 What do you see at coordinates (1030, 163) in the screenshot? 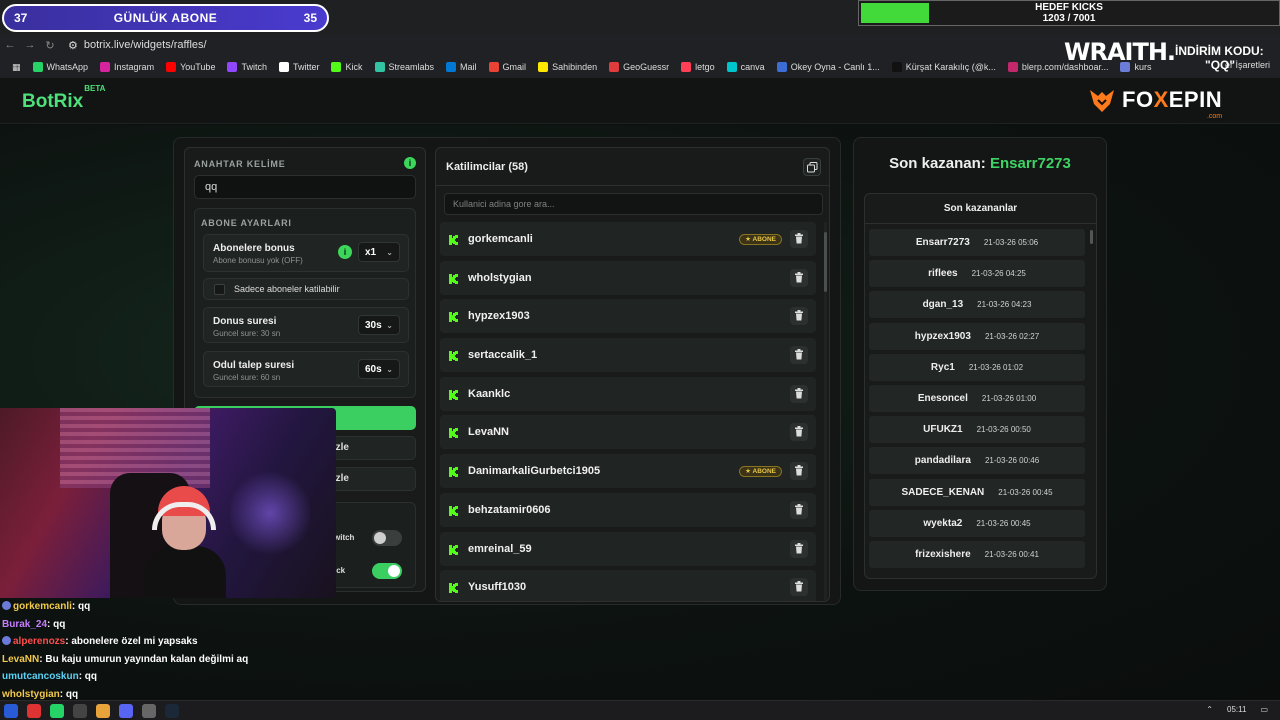
I see `last-winner-name: Ensarr7273` at bounding box center [1030, 163].